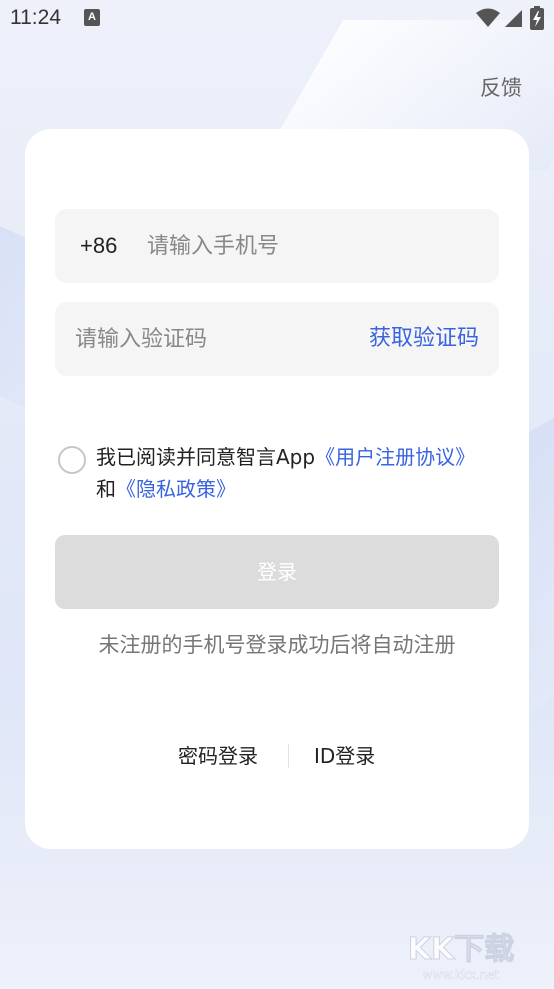  What do you see at coordinates (288, 756) in the screenshot?
I see `divider` at bounding box center [288, 756].